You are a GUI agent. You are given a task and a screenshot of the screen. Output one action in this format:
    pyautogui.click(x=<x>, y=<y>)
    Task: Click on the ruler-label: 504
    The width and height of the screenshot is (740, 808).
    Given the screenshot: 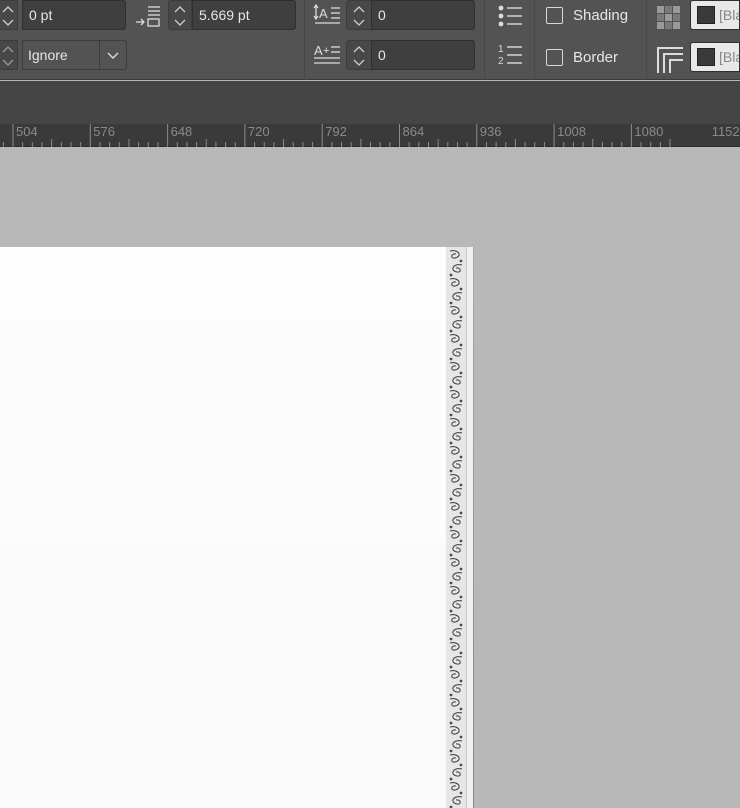 What is the action you would take?
    pyautogui.click(x=27, y=131)
    